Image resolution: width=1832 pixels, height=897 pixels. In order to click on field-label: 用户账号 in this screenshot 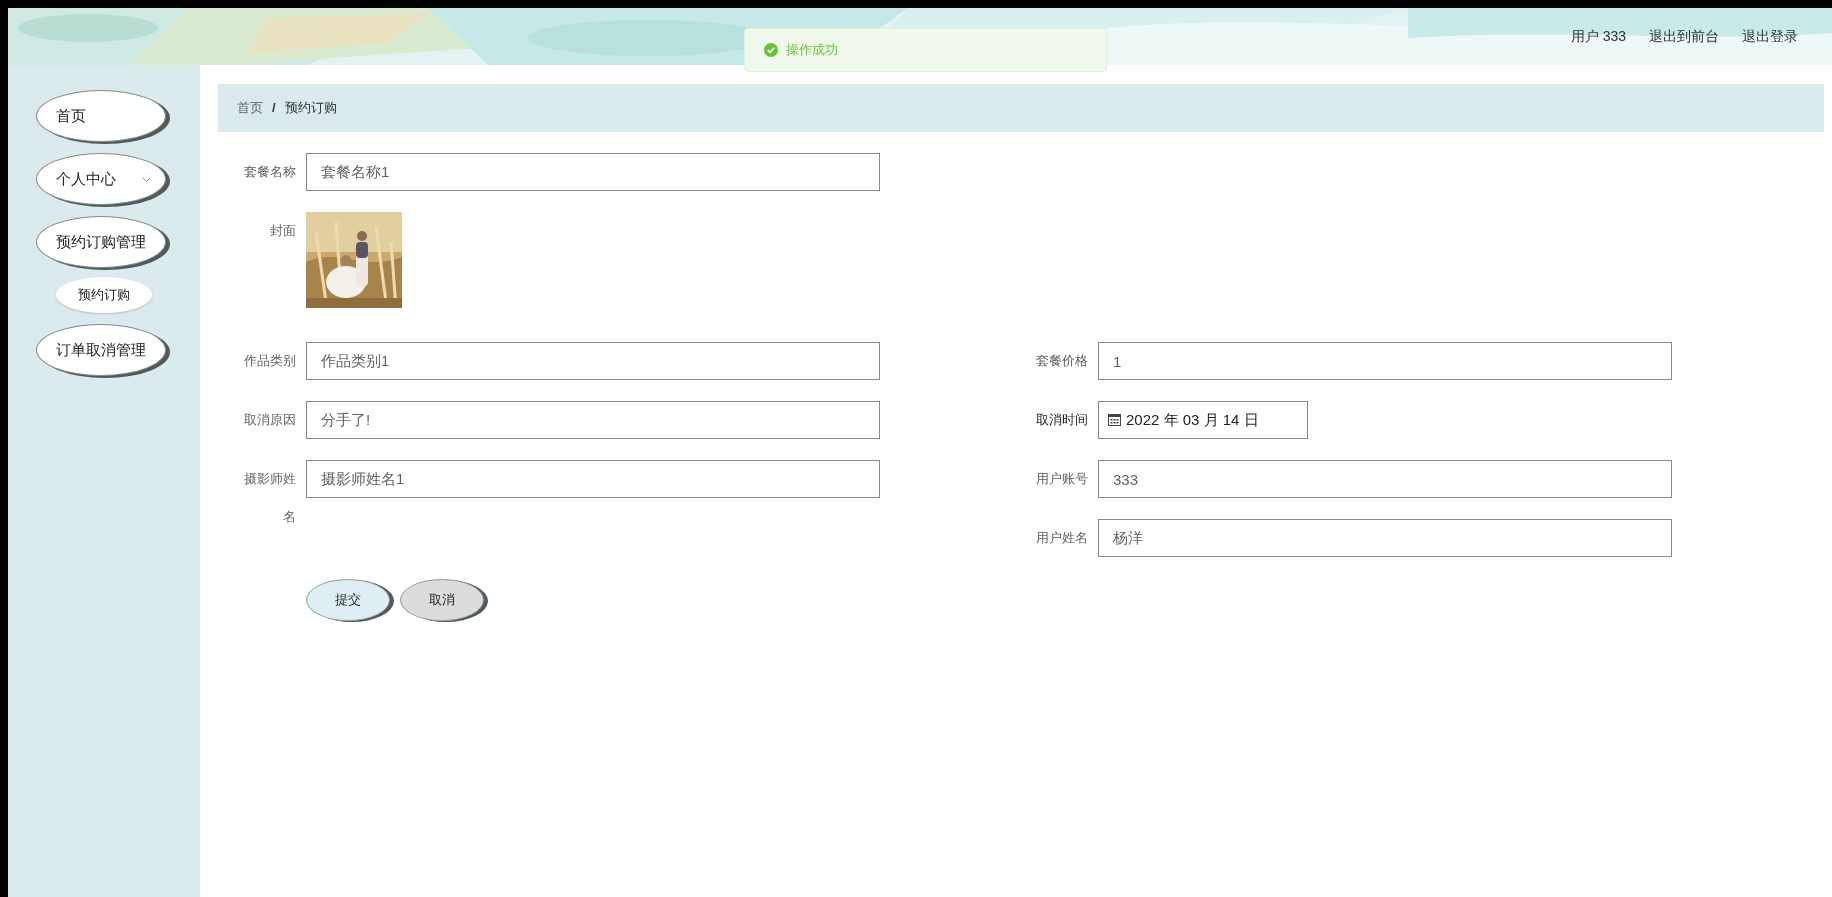, I will do `click(1062, 479)`.